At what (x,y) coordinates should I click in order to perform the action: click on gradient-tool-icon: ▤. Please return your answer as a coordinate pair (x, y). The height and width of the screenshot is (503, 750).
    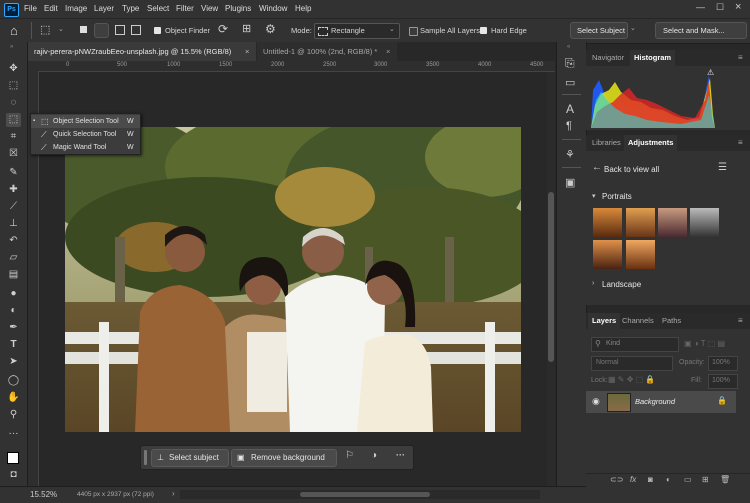
    Looking at the image, I should click on (13, 275).